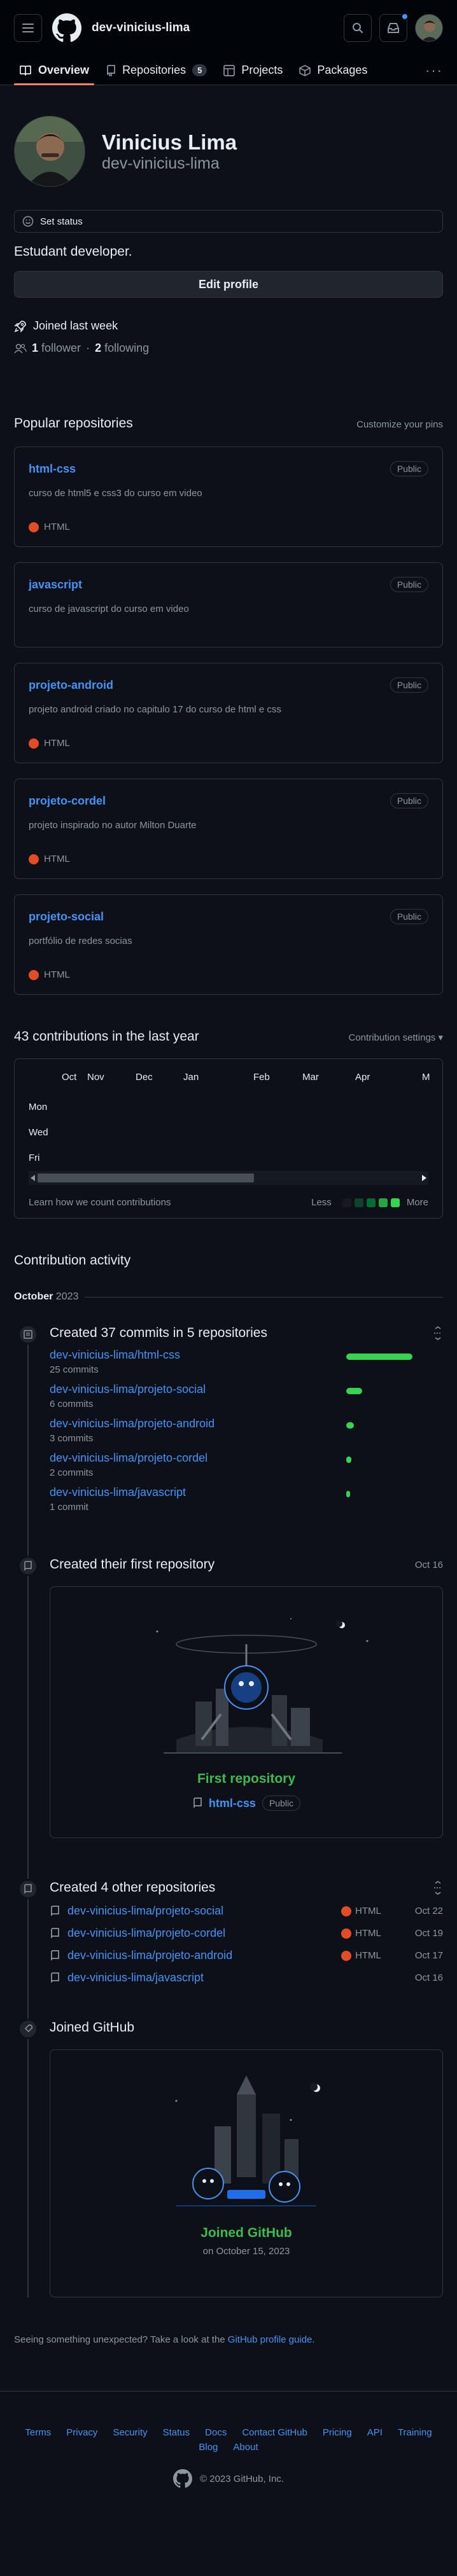 The width and height of the screenshot is (457, 2576). I want to click on tab-packages: Packages, so click(333, 70).